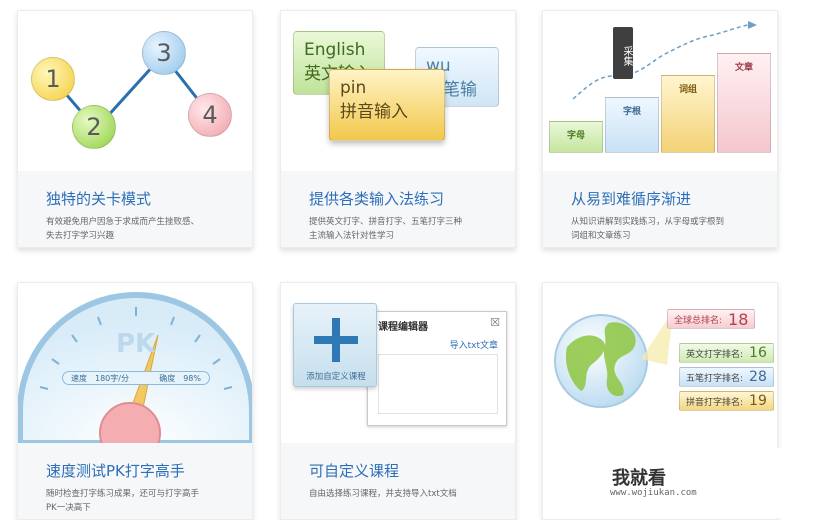  I want to click on watermark-brand: 我就看, so click(639, 478).